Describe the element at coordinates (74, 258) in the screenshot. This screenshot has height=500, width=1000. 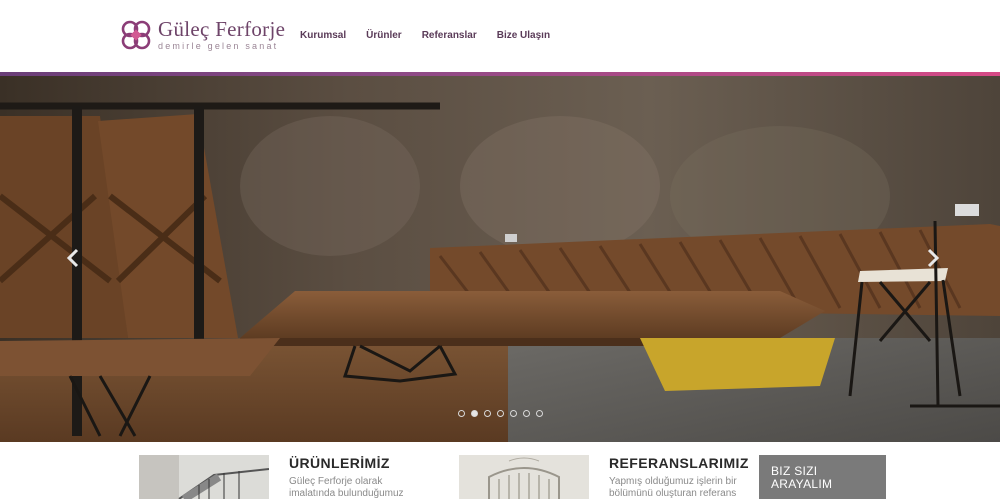
I see `chevron-left-icon` at that location.